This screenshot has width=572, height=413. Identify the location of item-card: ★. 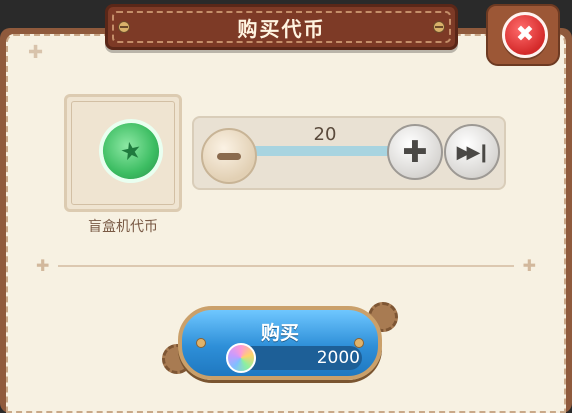
(123, 153).